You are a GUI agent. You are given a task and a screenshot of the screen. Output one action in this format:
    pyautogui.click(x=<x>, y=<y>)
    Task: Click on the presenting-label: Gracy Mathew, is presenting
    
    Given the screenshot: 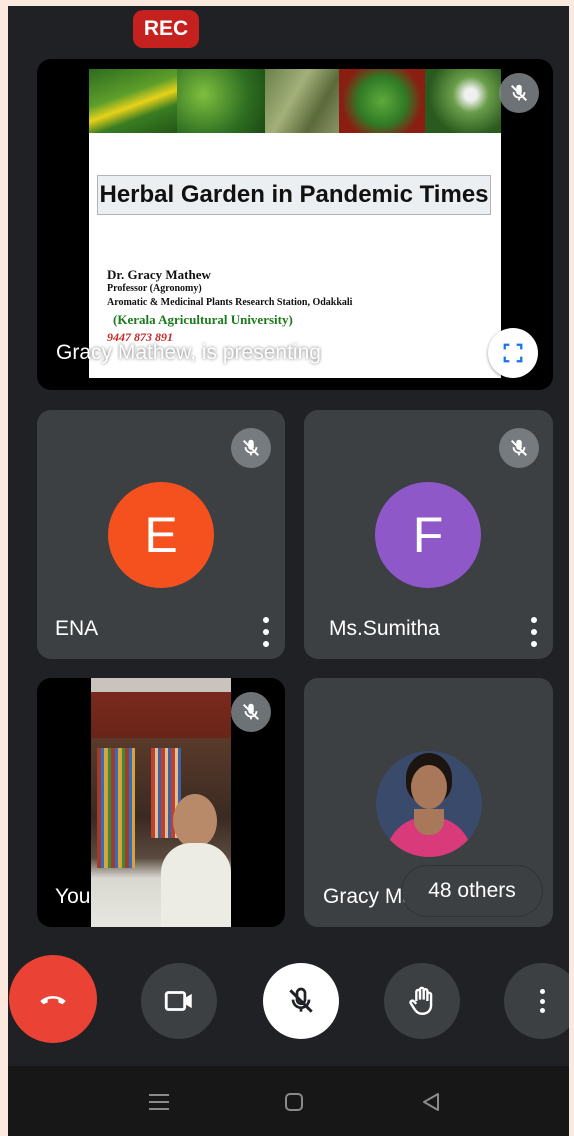 What is the action you would take?
    pyautogui.click(x=188, y=352)
    